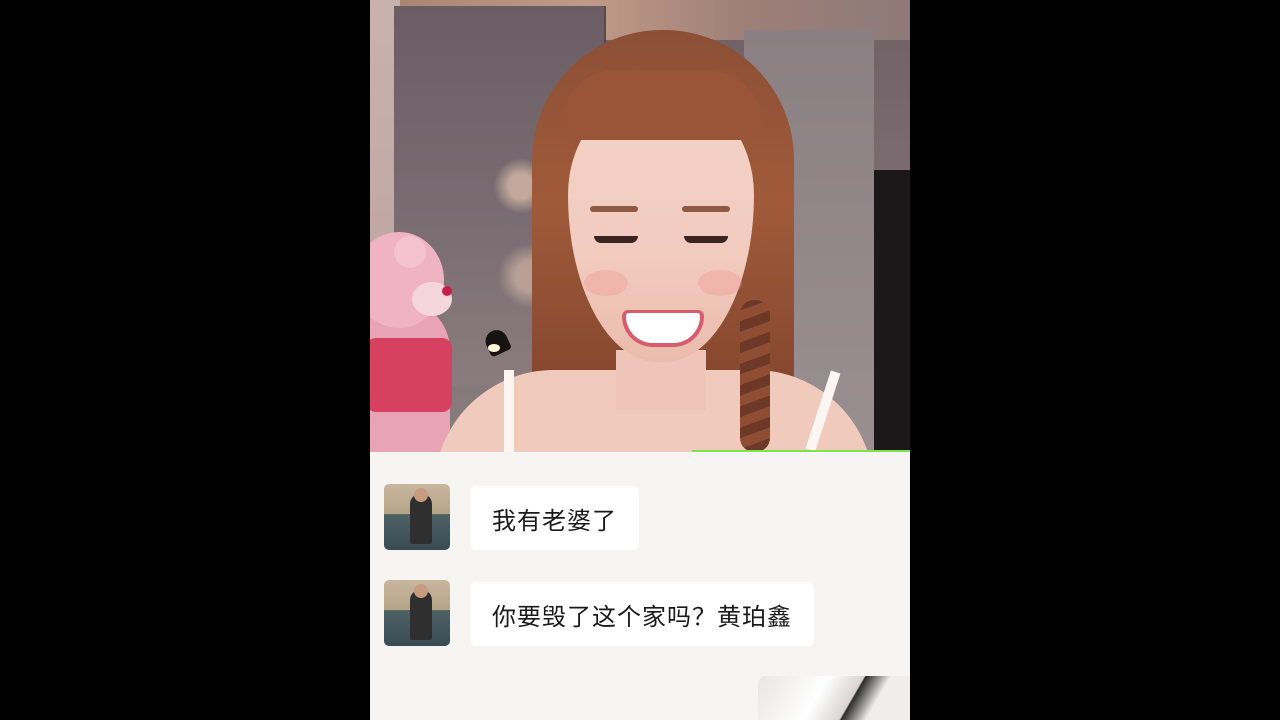 The width and height of the screenshot is (1280, 720). I want to click on teddy-bear-nose, so click(447, 291).